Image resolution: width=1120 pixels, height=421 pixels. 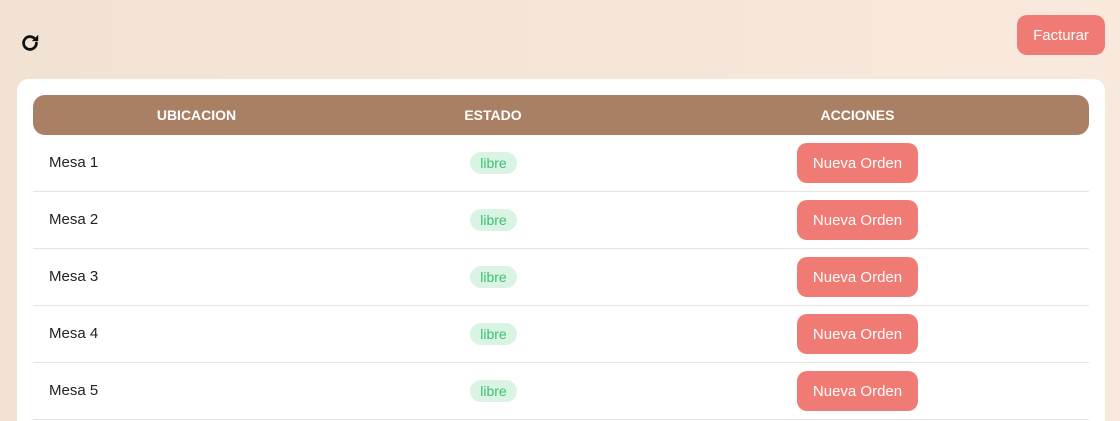 I want to click on table-row: Mesa 3 libre Nueva Orden, so click(x=561, y=277).